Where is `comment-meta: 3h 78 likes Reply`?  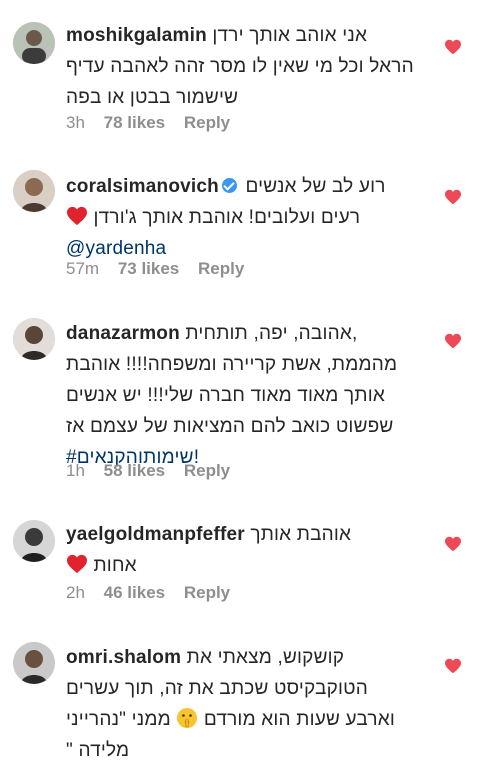 comment-meta: 3h 78 likes Reply is located at coordinates (155, 123).